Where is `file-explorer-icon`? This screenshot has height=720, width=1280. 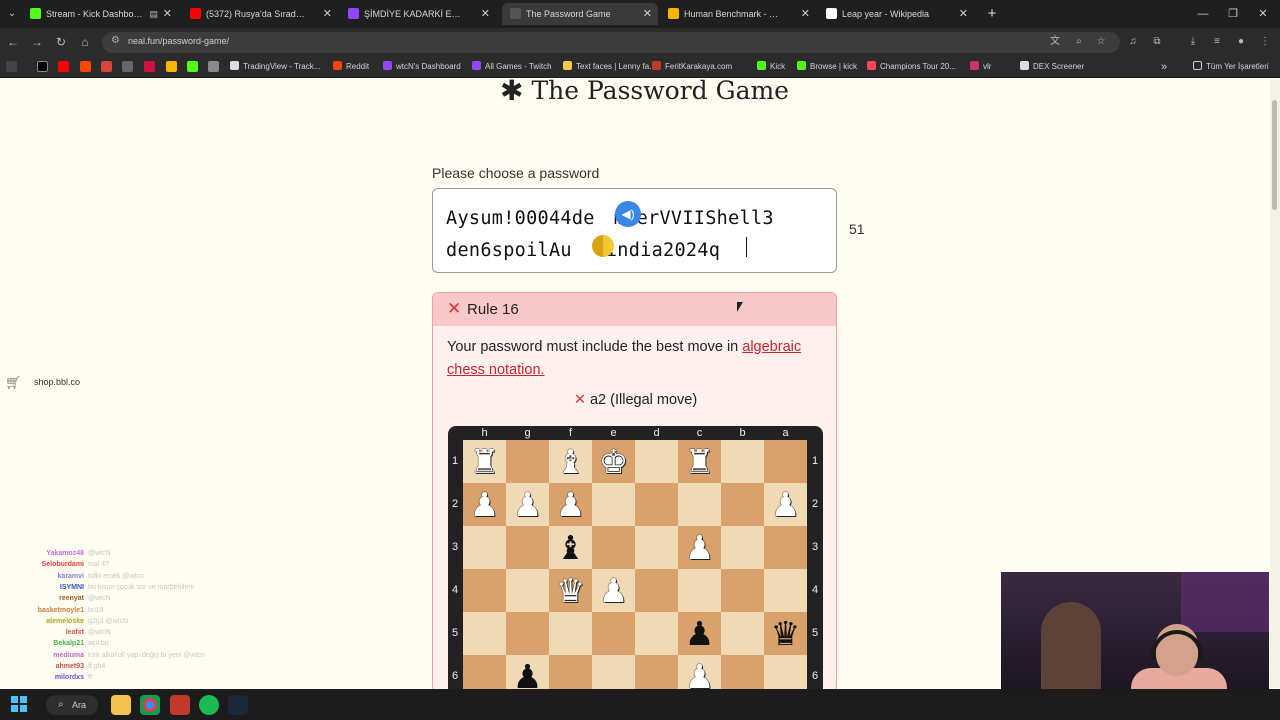
file-explorer-icon is located at coordinates (121, 705).